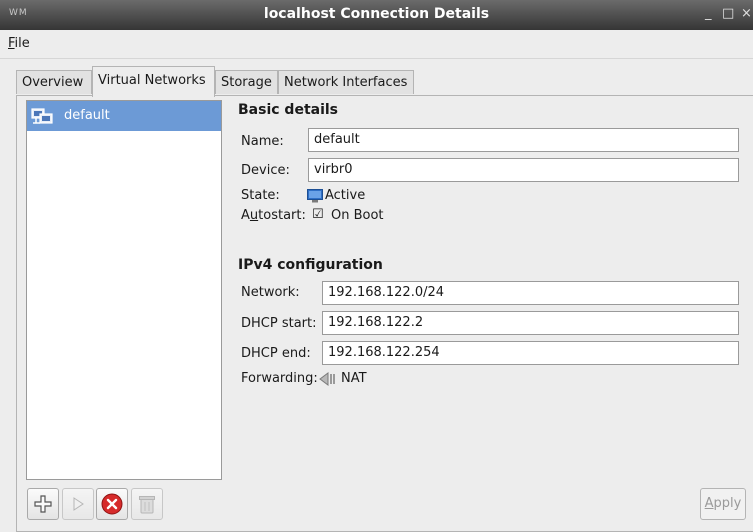 The image size is (753, 532). I want to click on apply-button: Apply, so click(723, 504).